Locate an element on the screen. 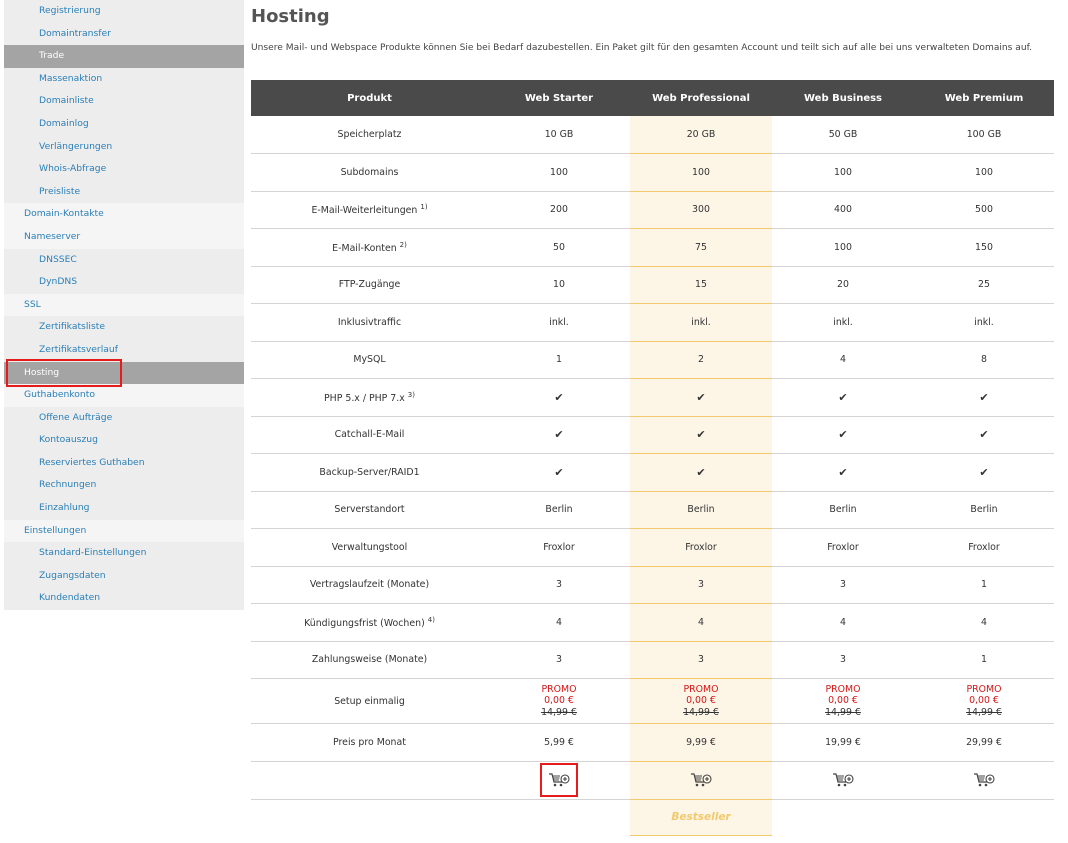 The width and height of the screenshot is (1068, 843). bestseller-badge: Bestseller is located at coordinates (701, 817).